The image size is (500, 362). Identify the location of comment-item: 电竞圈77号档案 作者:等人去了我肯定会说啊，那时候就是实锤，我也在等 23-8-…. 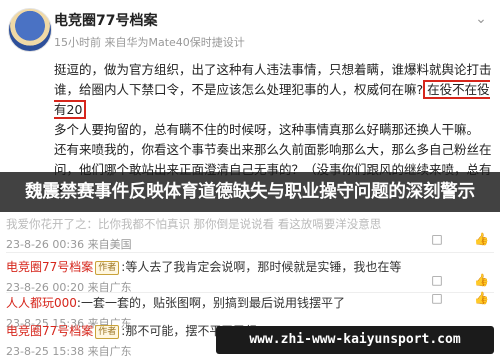
(246, 276).